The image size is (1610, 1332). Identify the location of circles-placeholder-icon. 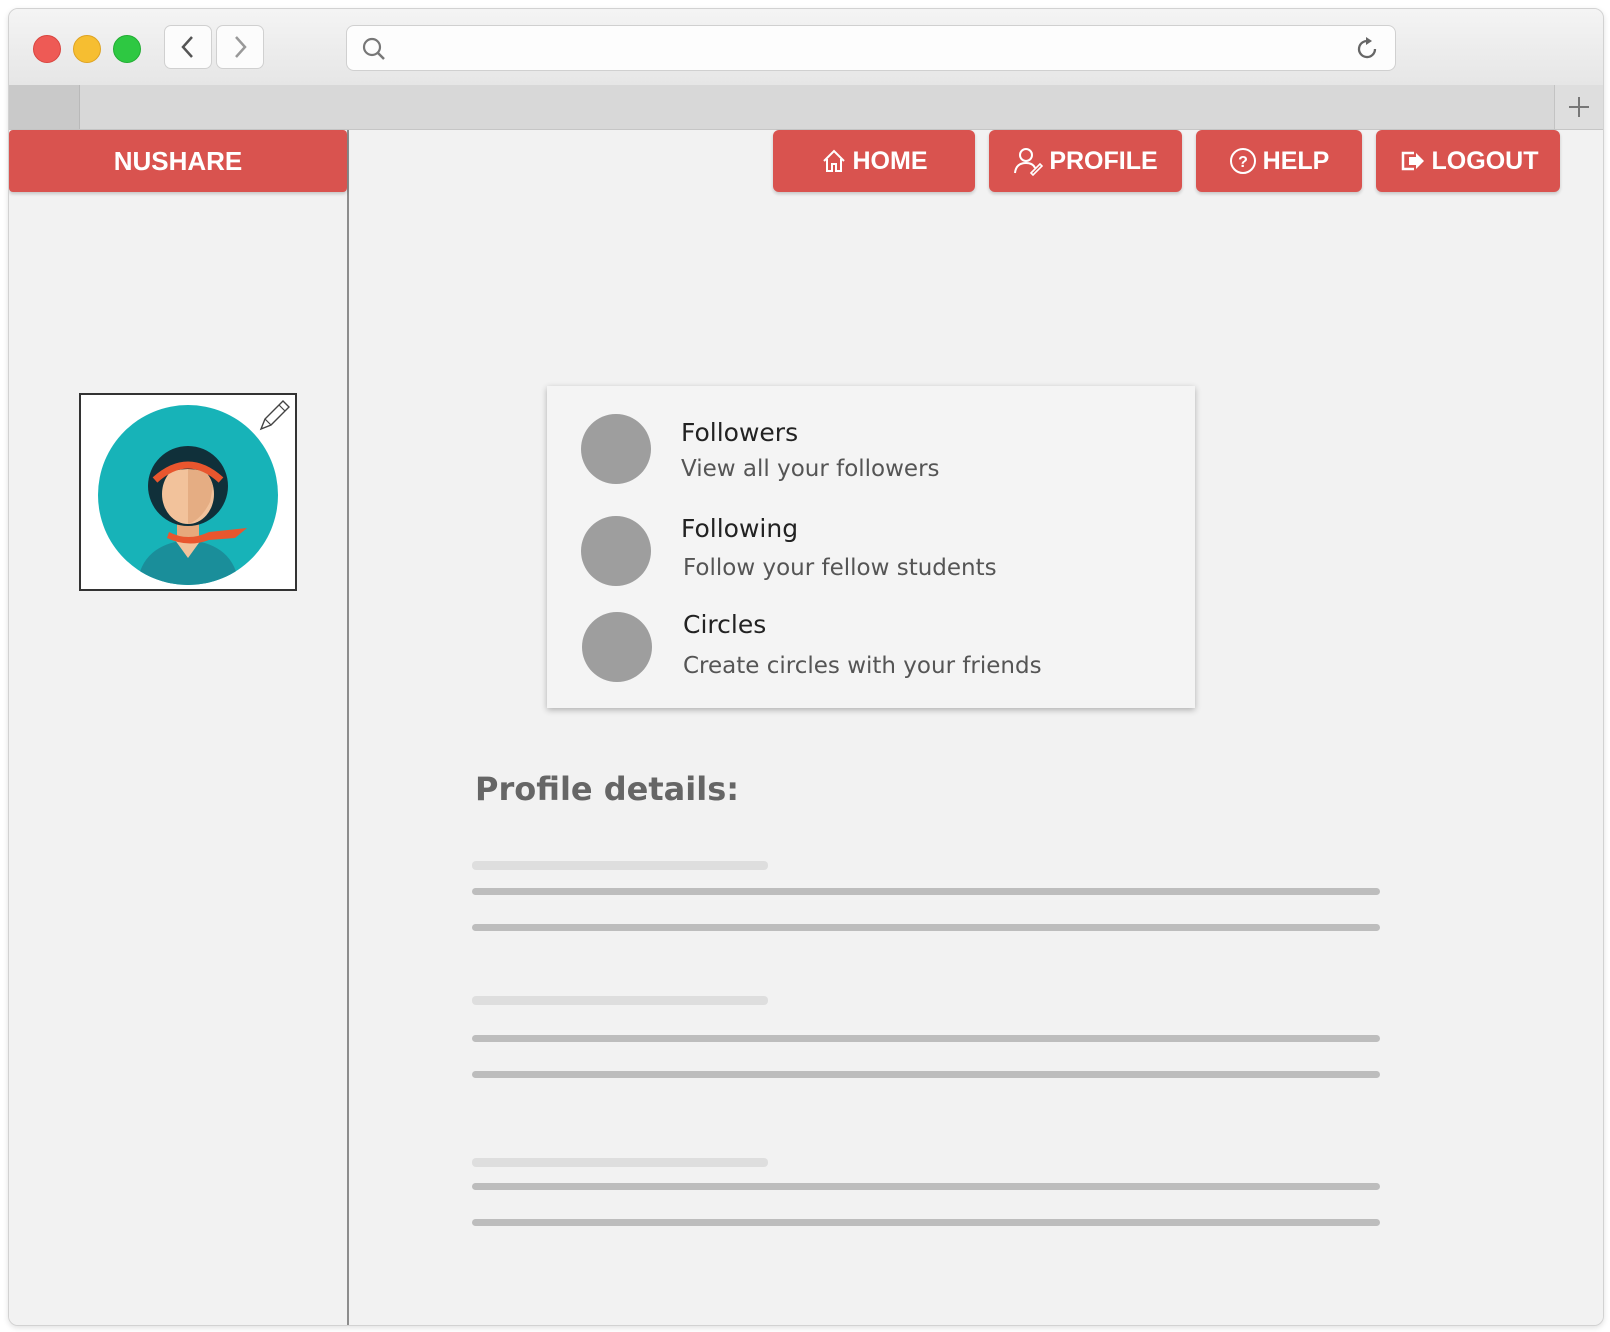
(617, 647).